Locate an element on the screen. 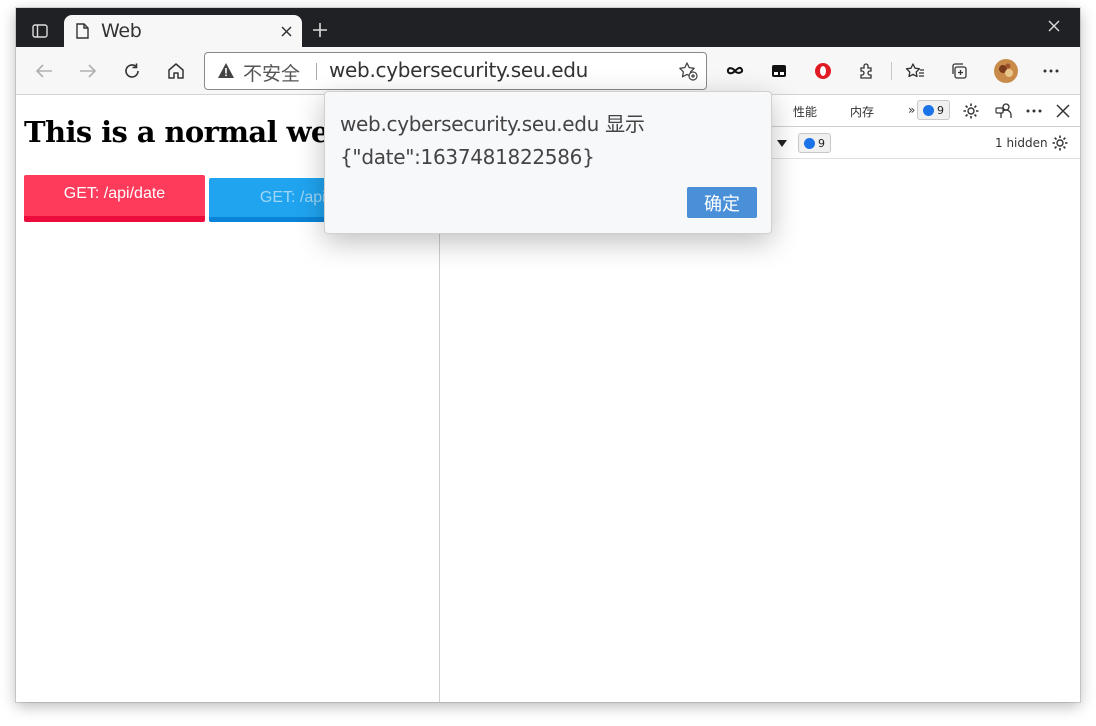 The height and width of the screenshot is (726, 1096). close-tab-icon is located at coordinates (286, 31).